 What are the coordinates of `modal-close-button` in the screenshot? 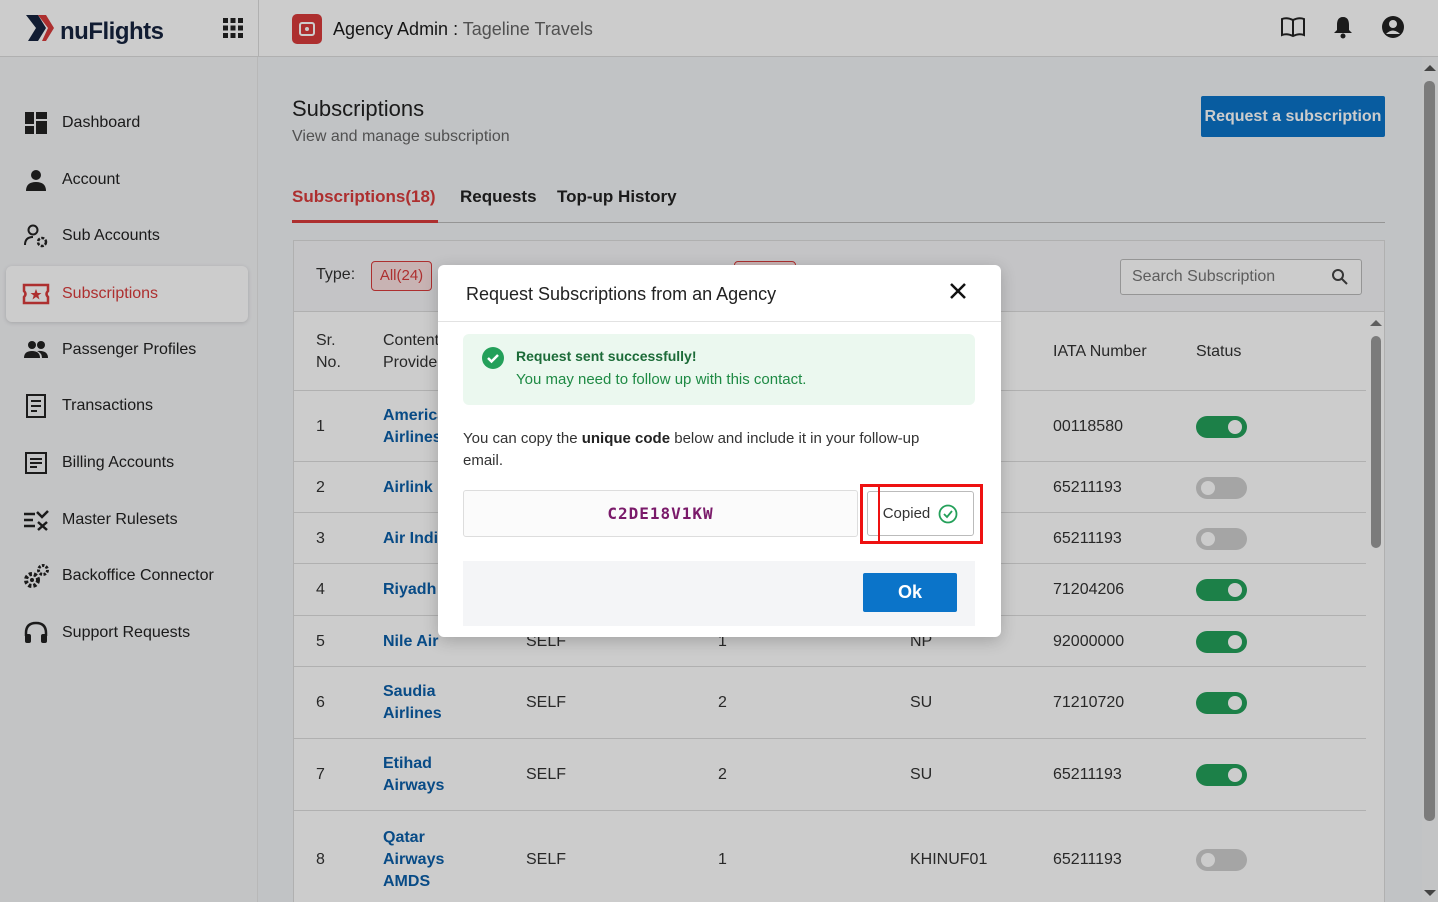 It's located at (958, 291).